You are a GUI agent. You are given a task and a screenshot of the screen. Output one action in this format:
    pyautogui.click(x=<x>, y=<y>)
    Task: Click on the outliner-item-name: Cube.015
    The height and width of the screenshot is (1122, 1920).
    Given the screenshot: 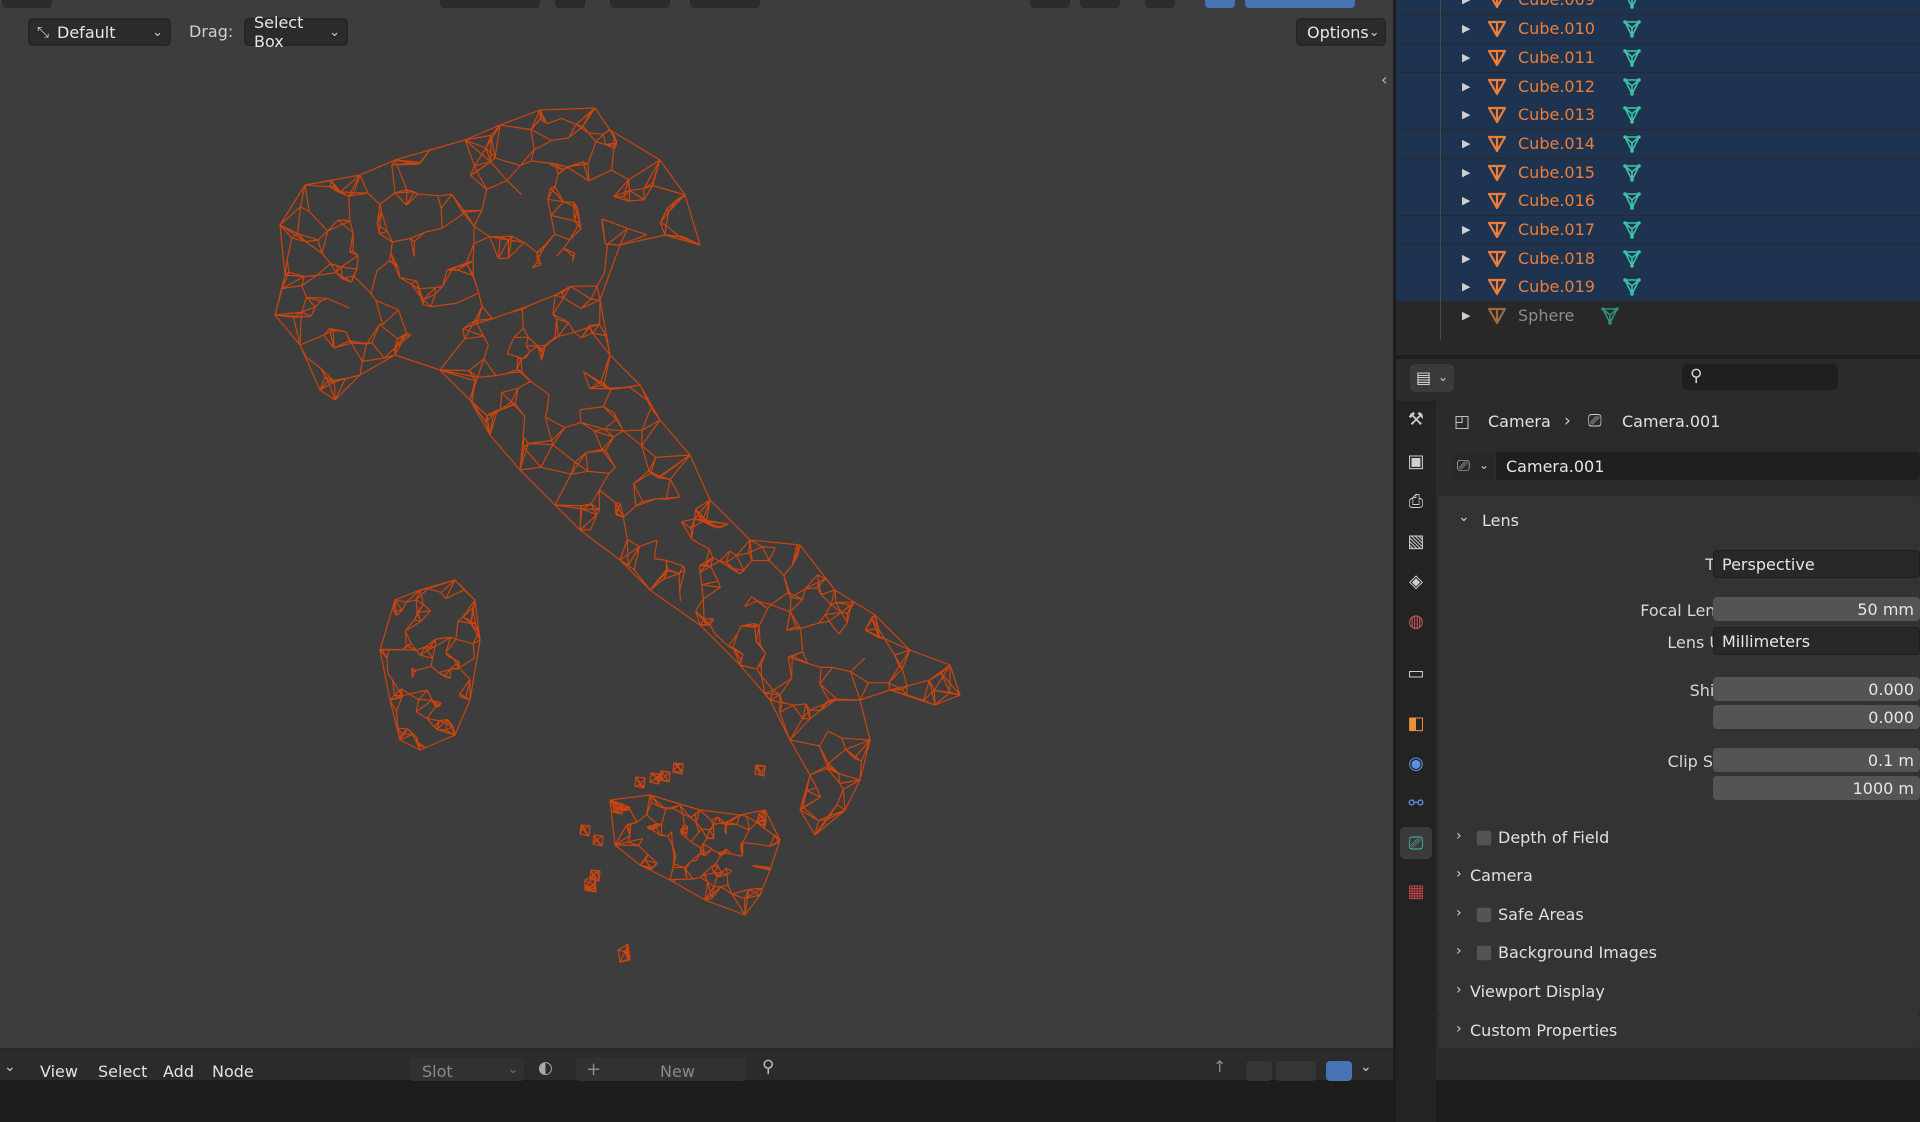 What is the action you would take?
    pyautogui.click(x=1556, y=172)
    